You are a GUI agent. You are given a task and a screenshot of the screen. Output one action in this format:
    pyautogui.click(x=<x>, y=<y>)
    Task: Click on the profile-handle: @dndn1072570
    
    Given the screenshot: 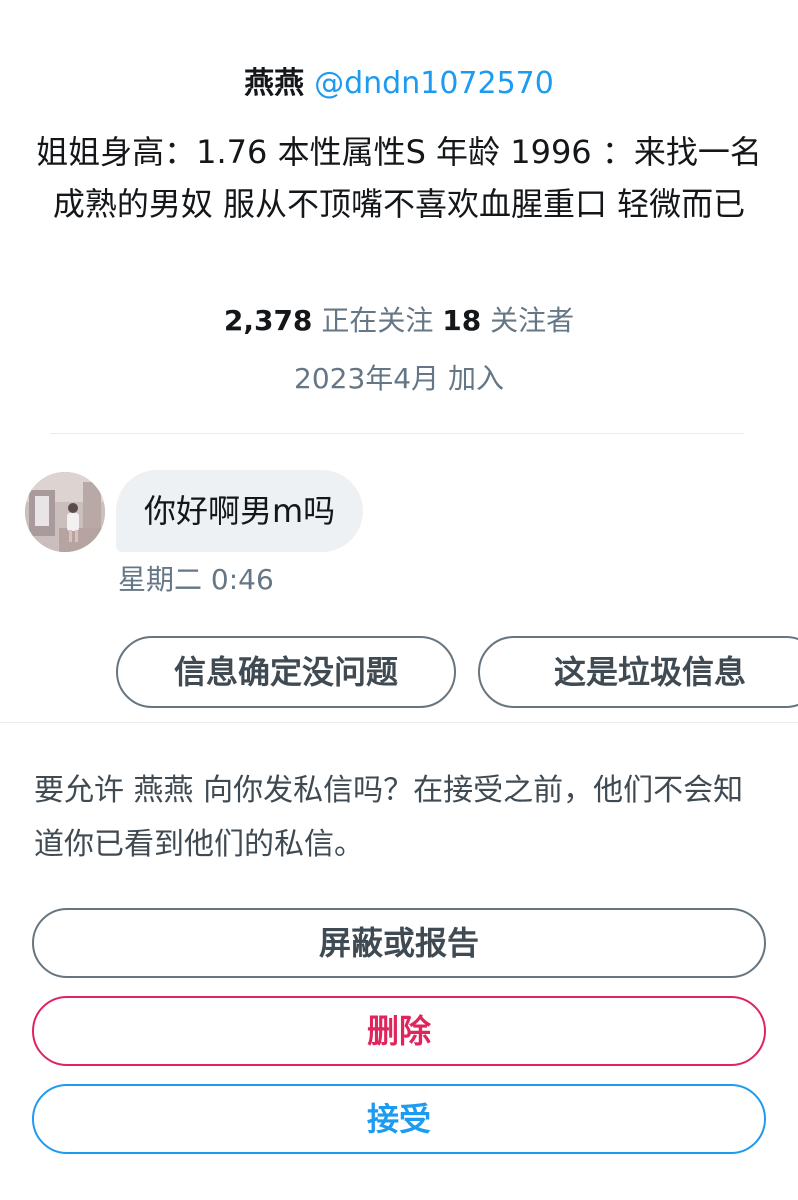 What is the action you would take?
    pyautogui.click(x=434, y=83)
    